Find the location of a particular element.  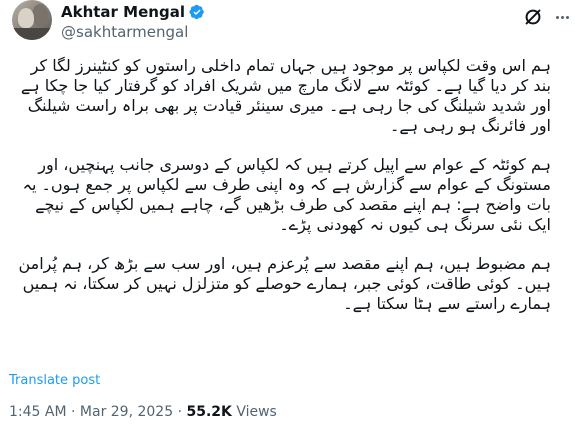

tweet-metadata: 1:45 AM · Mar 29, 2025 · 55.2K Views is located at coordinates (143, 412).